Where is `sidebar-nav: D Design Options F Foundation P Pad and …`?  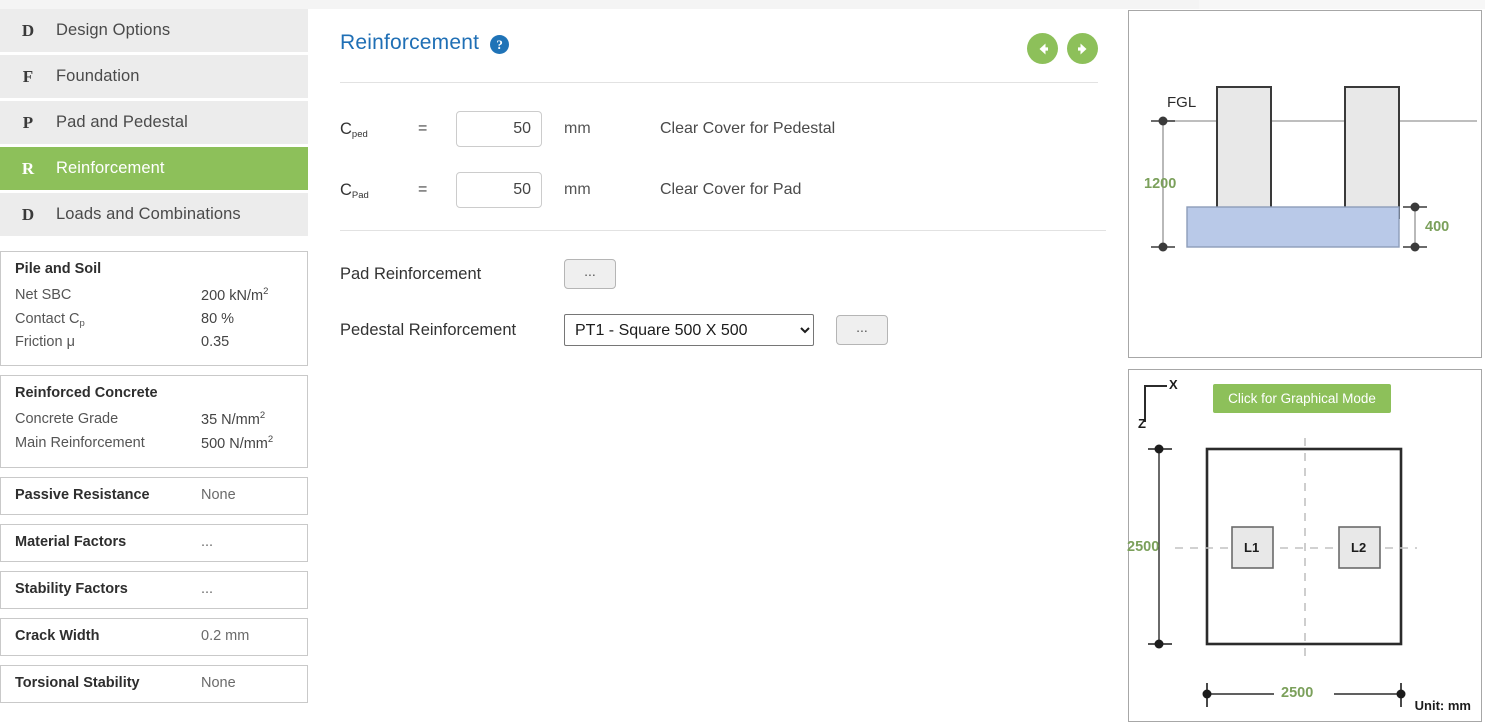
sidebar-nav: D Design Options F Foundation P Pad and … is located at coordinates (154, 122).